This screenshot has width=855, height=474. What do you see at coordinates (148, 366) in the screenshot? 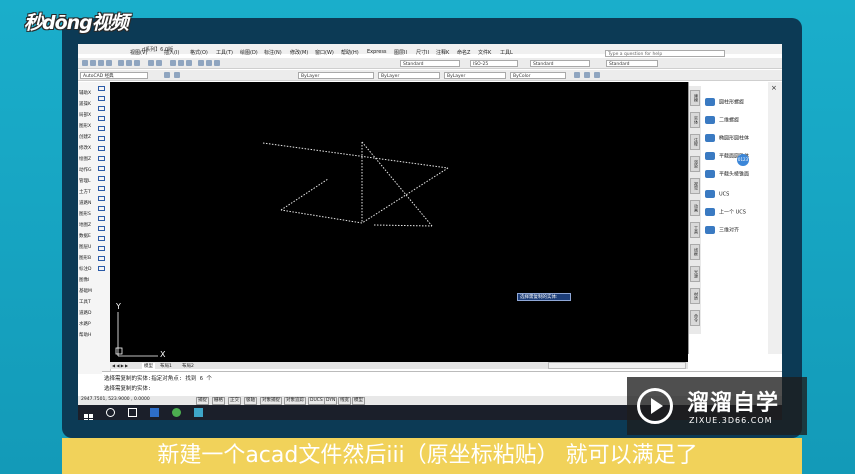
I see `tab-model: 模型` at bounding box center [148, 366].